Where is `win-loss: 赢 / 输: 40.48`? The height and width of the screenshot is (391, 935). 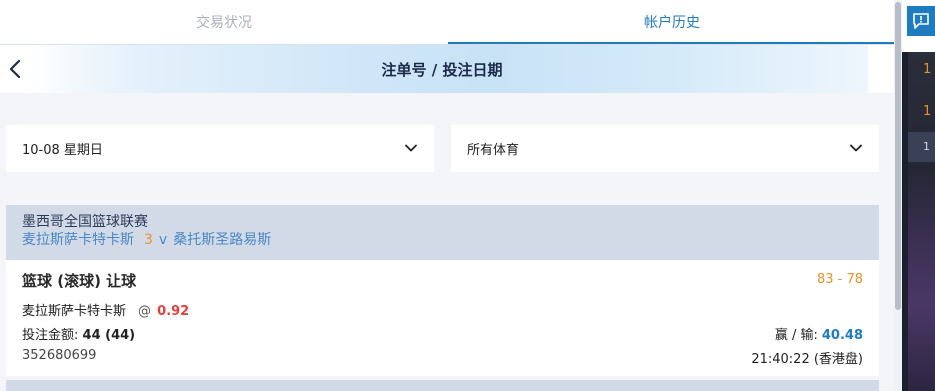
win-loss: 赢 / 输: 40.48 is located at coordinates (819, 333).